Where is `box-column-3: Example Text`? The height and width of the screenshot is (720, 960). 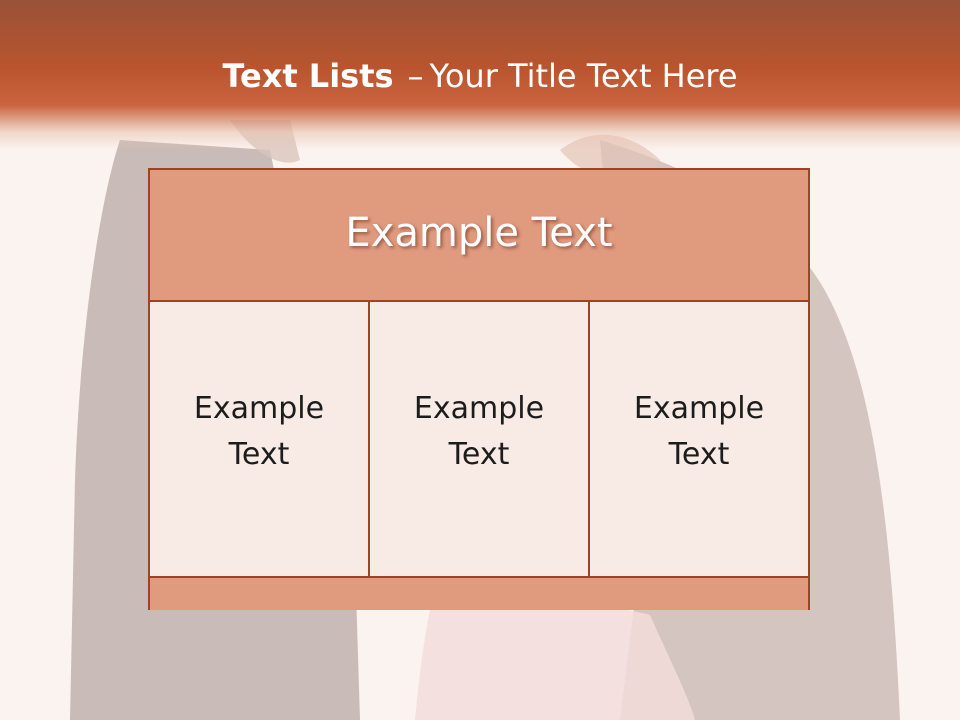 box-column-3: Example Text is located at coordinates (698, 439).